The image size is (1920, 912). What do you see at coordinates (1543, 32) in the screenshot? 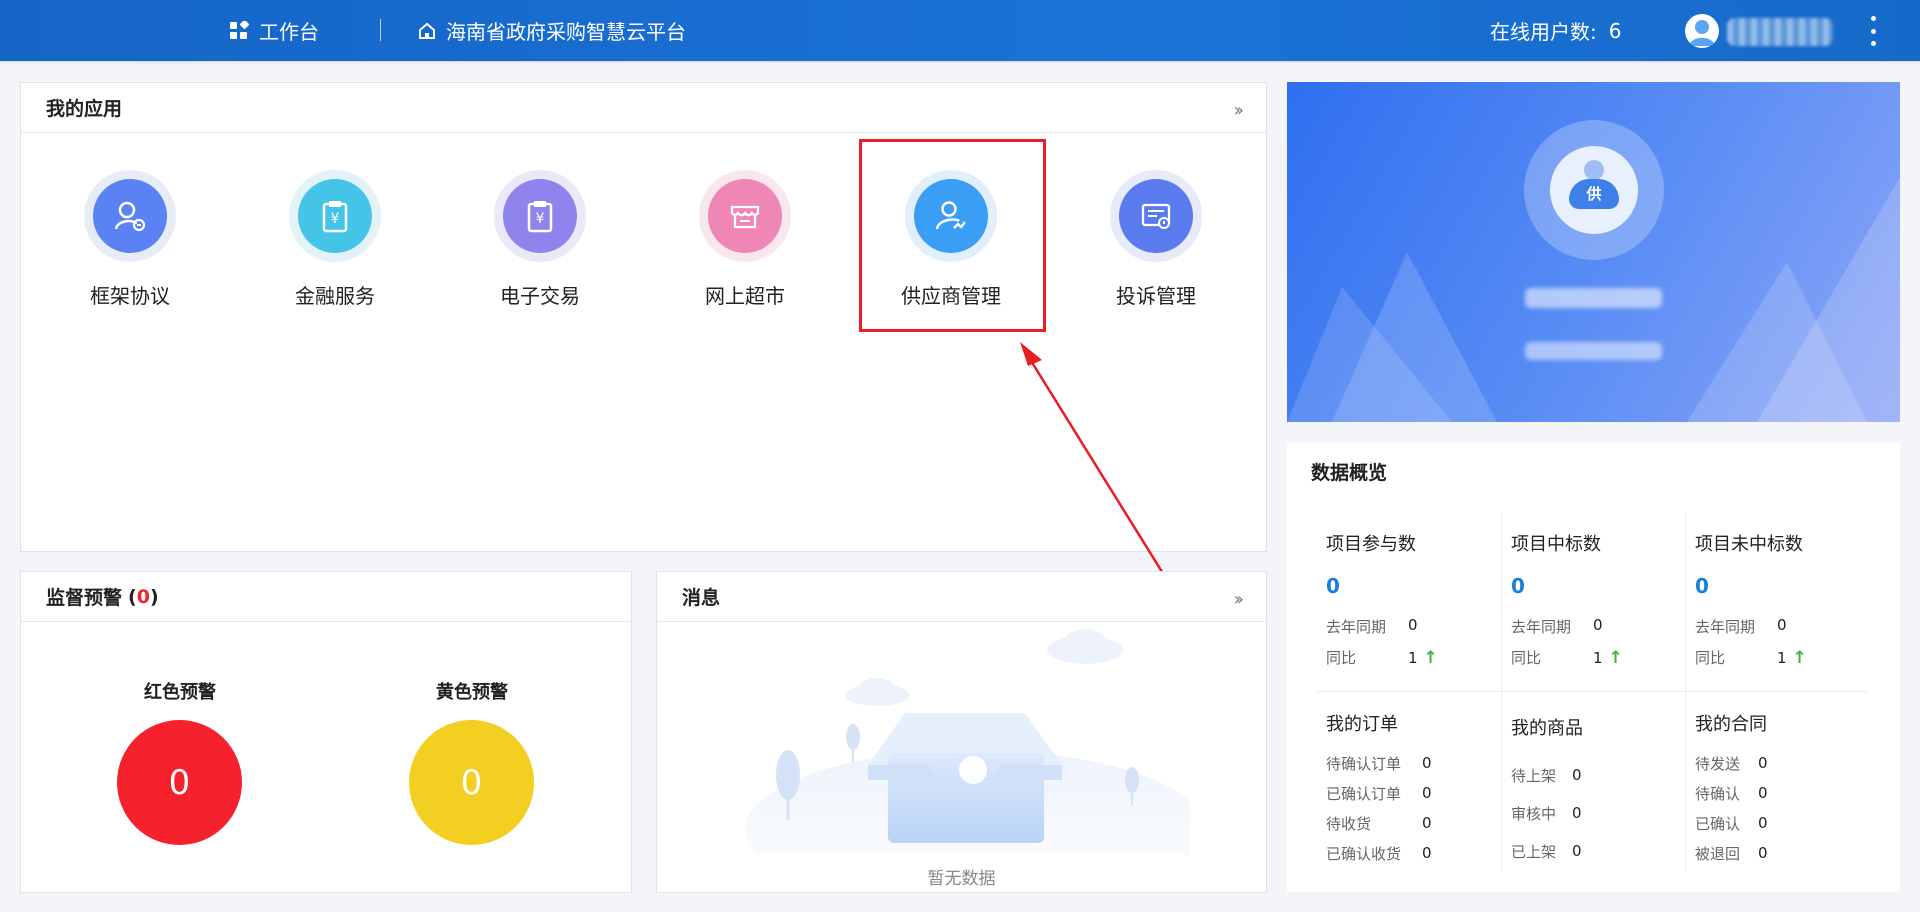
I see `online-users-label: 在线用户数:` at bounding box center [1543, 32].